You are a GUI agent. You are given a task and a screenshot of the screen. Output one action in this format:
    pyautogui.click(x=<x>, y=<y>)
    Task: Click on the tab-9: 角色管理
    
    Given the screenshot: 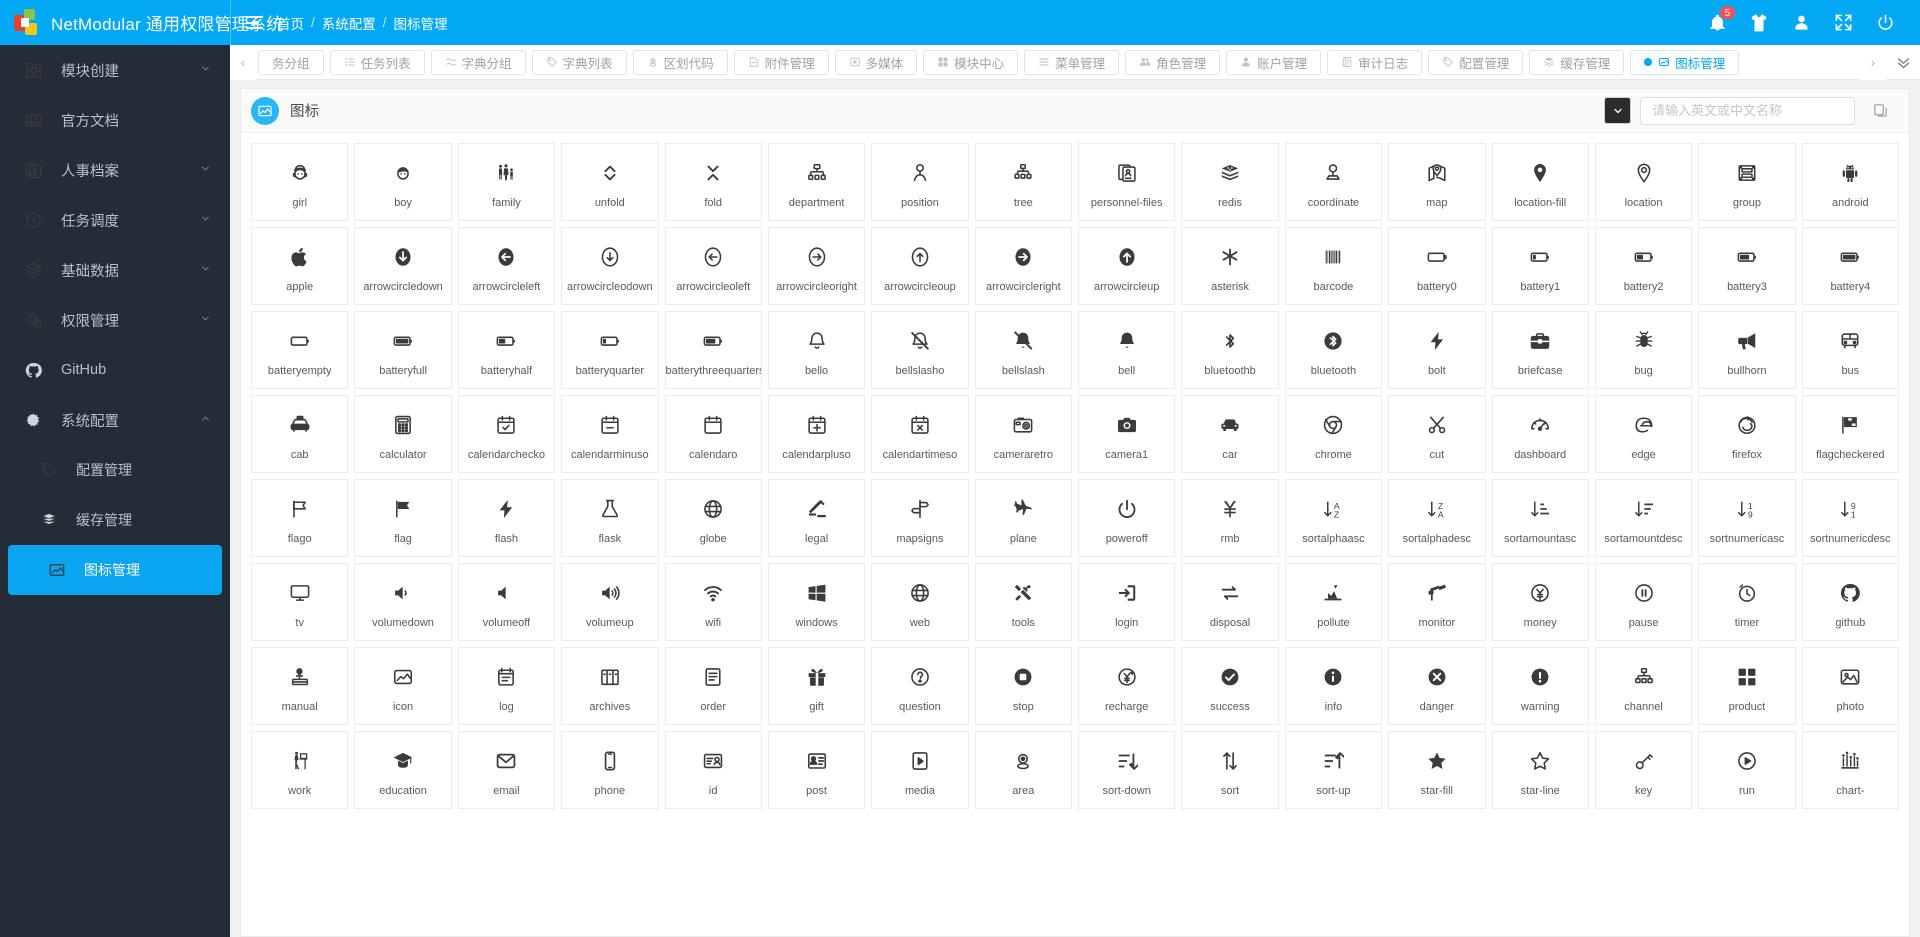 What is the action you would take?
    pyautogui.click(x=1173, y=62)
    